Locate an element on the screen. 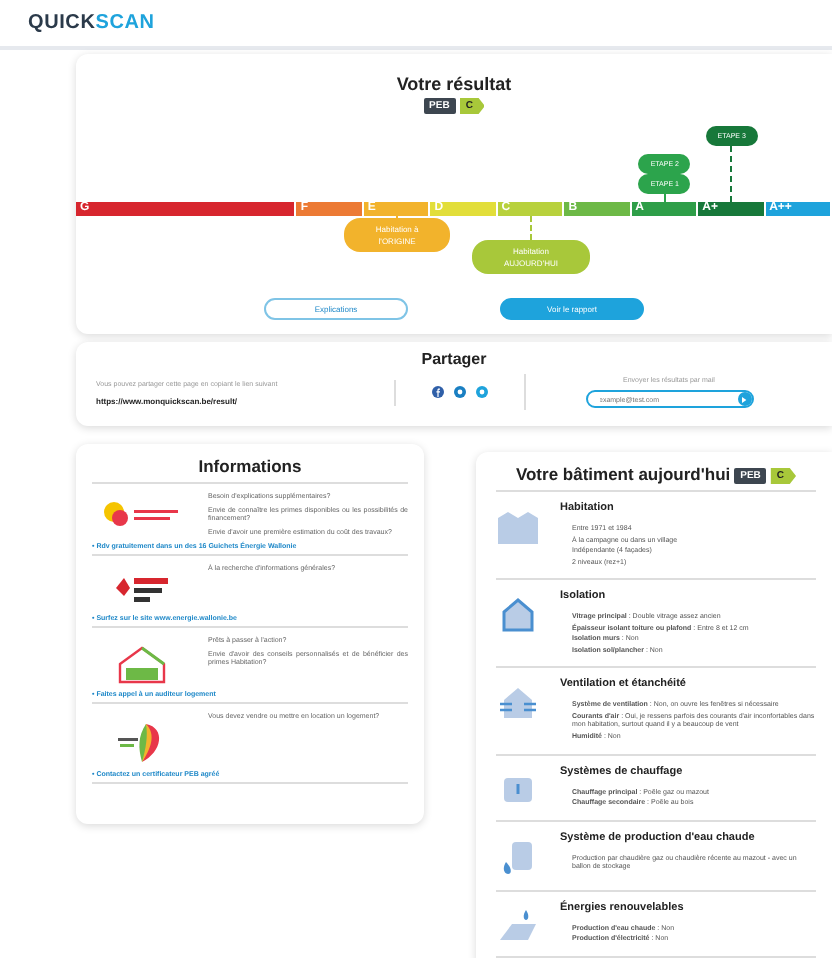 This screenshot has width=832, height=958. building-title: Votre bâtiment aujourd'hui is located at coordinates (623, 474).